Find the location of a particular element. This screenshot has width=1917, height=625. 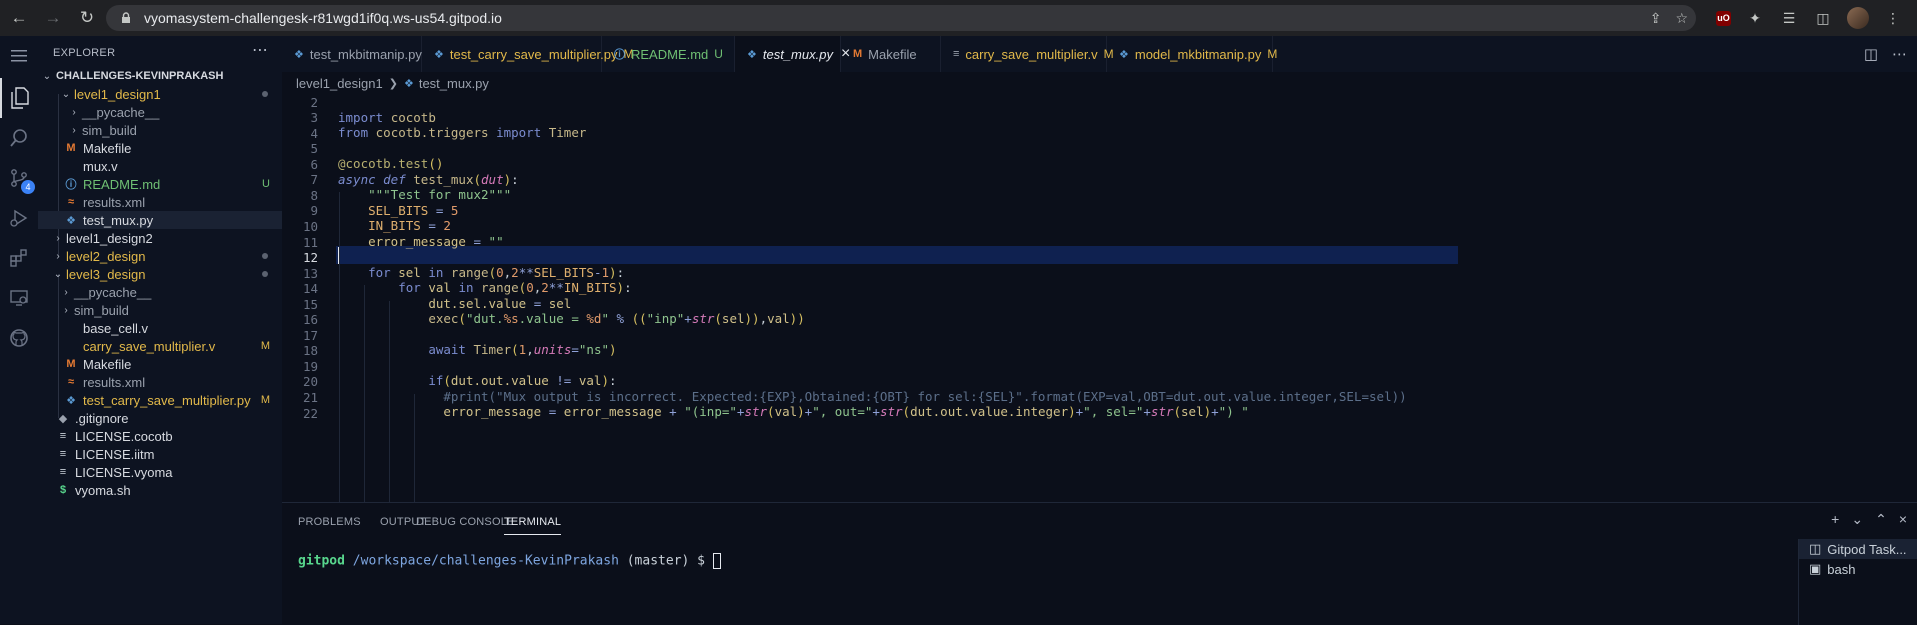

tree-item: carry_save_multiplier.v M is located at coordinates (160, 346).